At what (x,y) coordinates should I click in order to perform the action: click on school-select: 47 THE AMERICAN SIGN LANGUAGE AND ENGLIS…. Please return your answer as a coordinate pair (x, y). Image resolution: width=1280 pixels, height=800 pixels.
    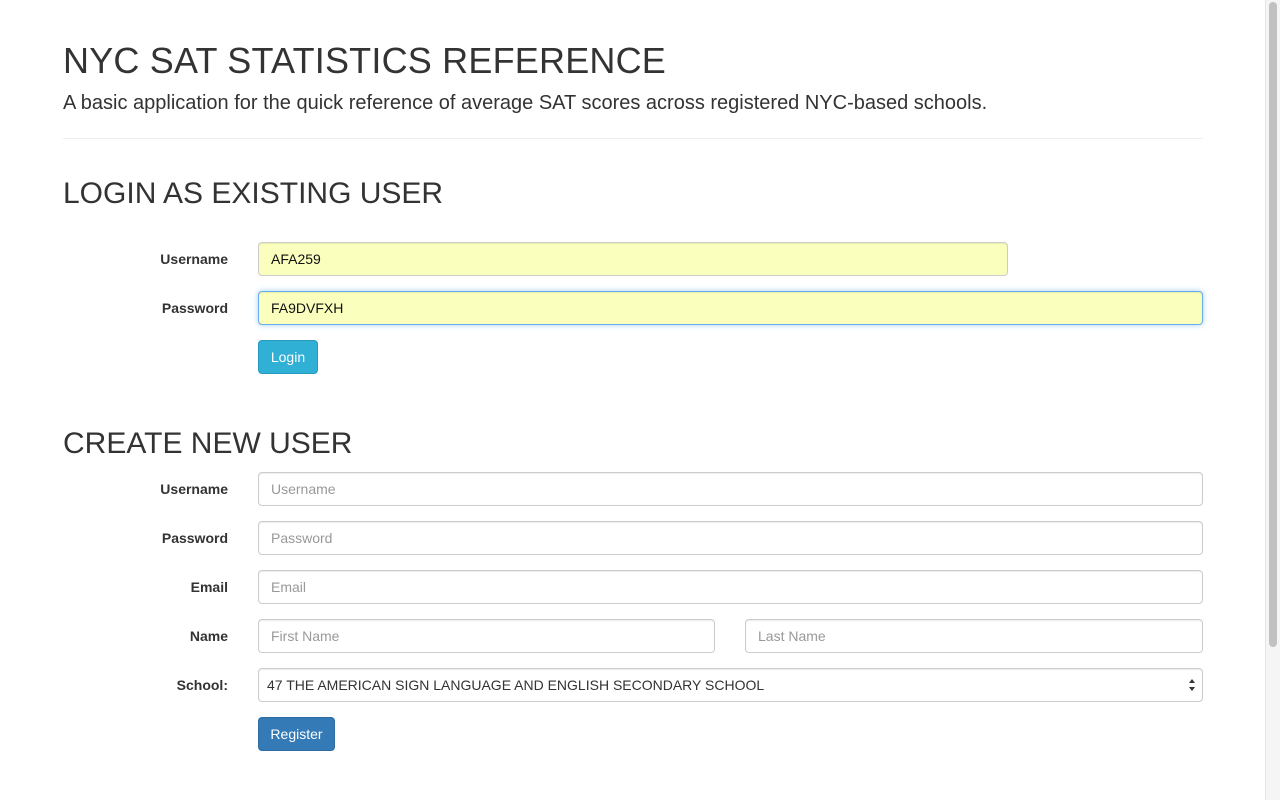
    Looking at the image, I should click on (730, 685).